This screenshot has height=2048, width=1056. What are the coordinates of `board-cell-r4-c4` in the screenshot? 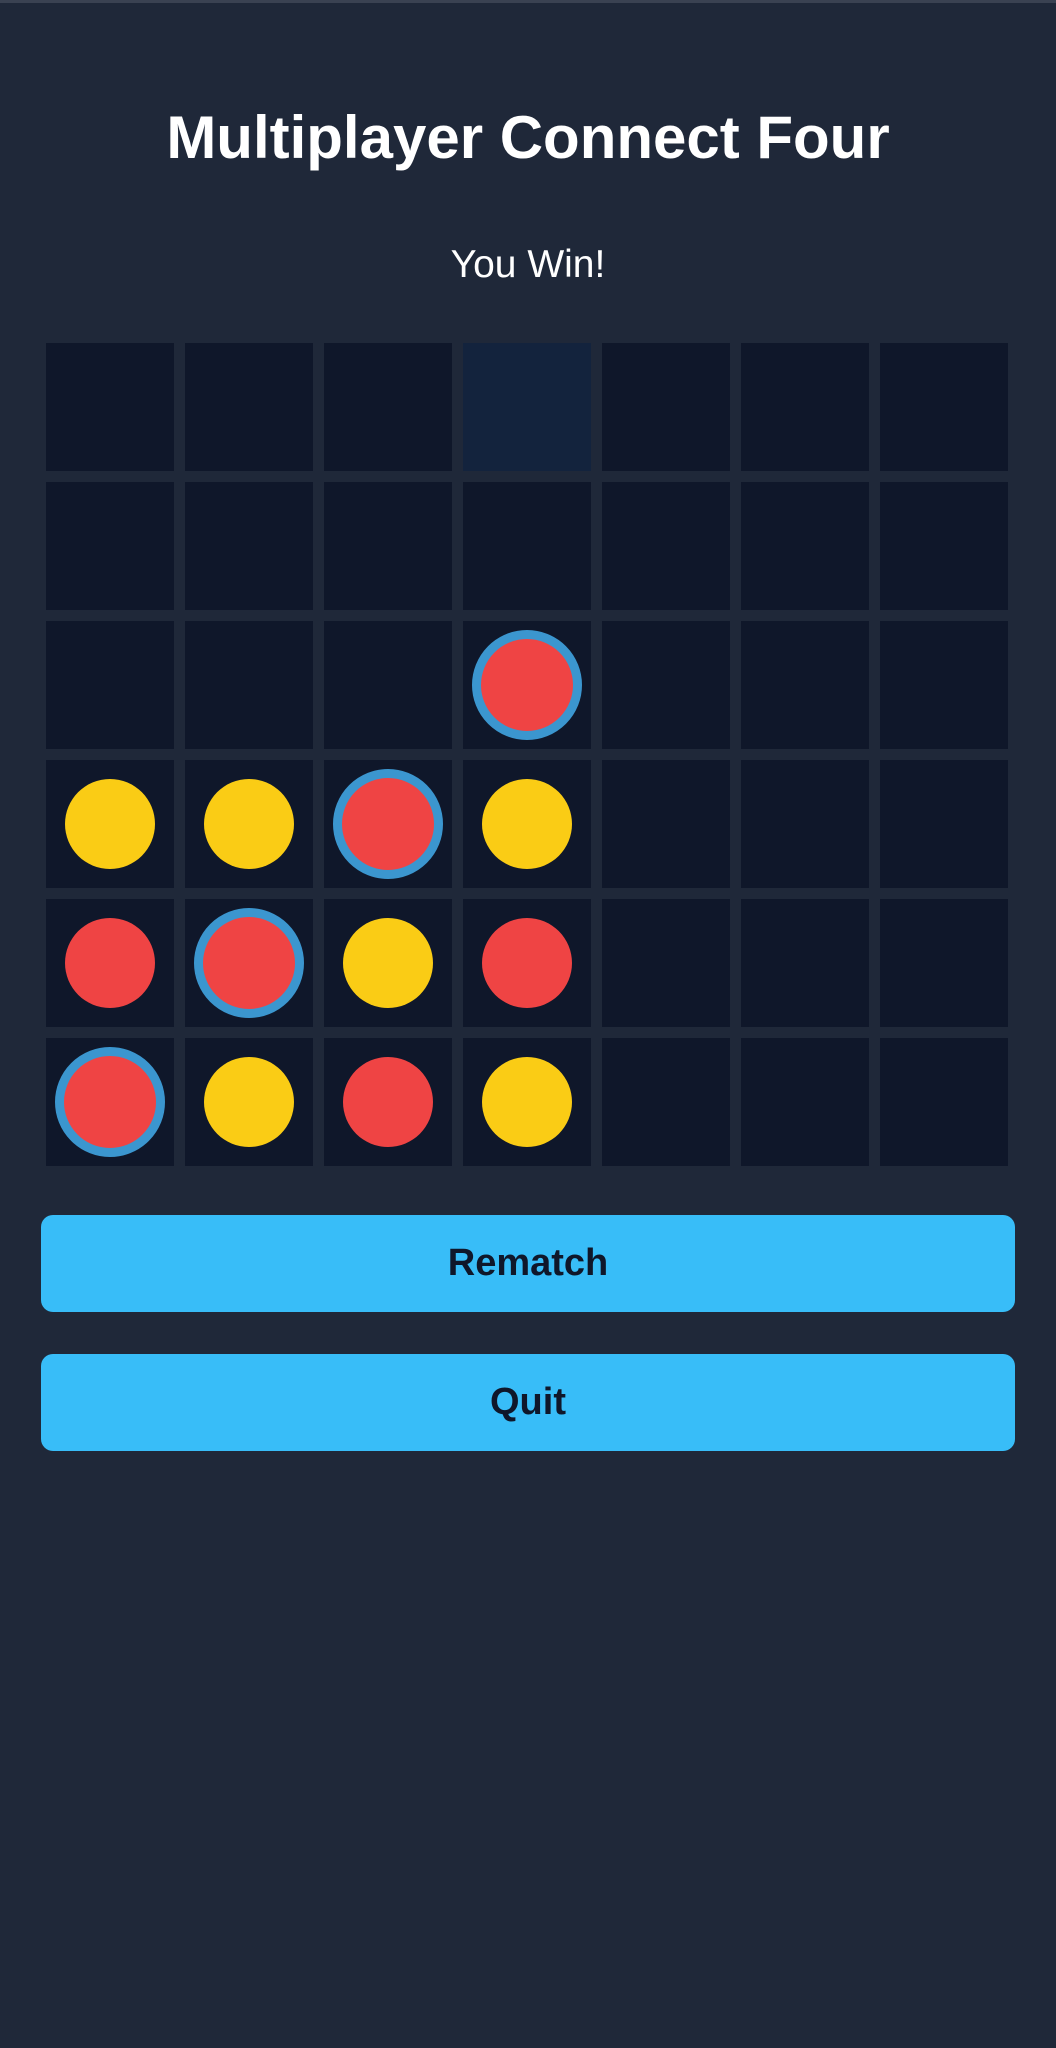 It's located at (527, 824).